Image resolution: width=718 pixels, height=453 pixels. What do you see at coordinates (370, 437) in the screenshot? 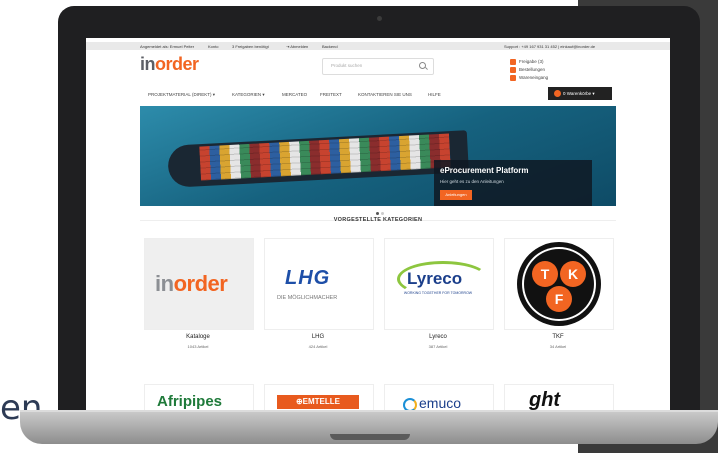
I see `laptop-notch` at bounding box center [370, 437].